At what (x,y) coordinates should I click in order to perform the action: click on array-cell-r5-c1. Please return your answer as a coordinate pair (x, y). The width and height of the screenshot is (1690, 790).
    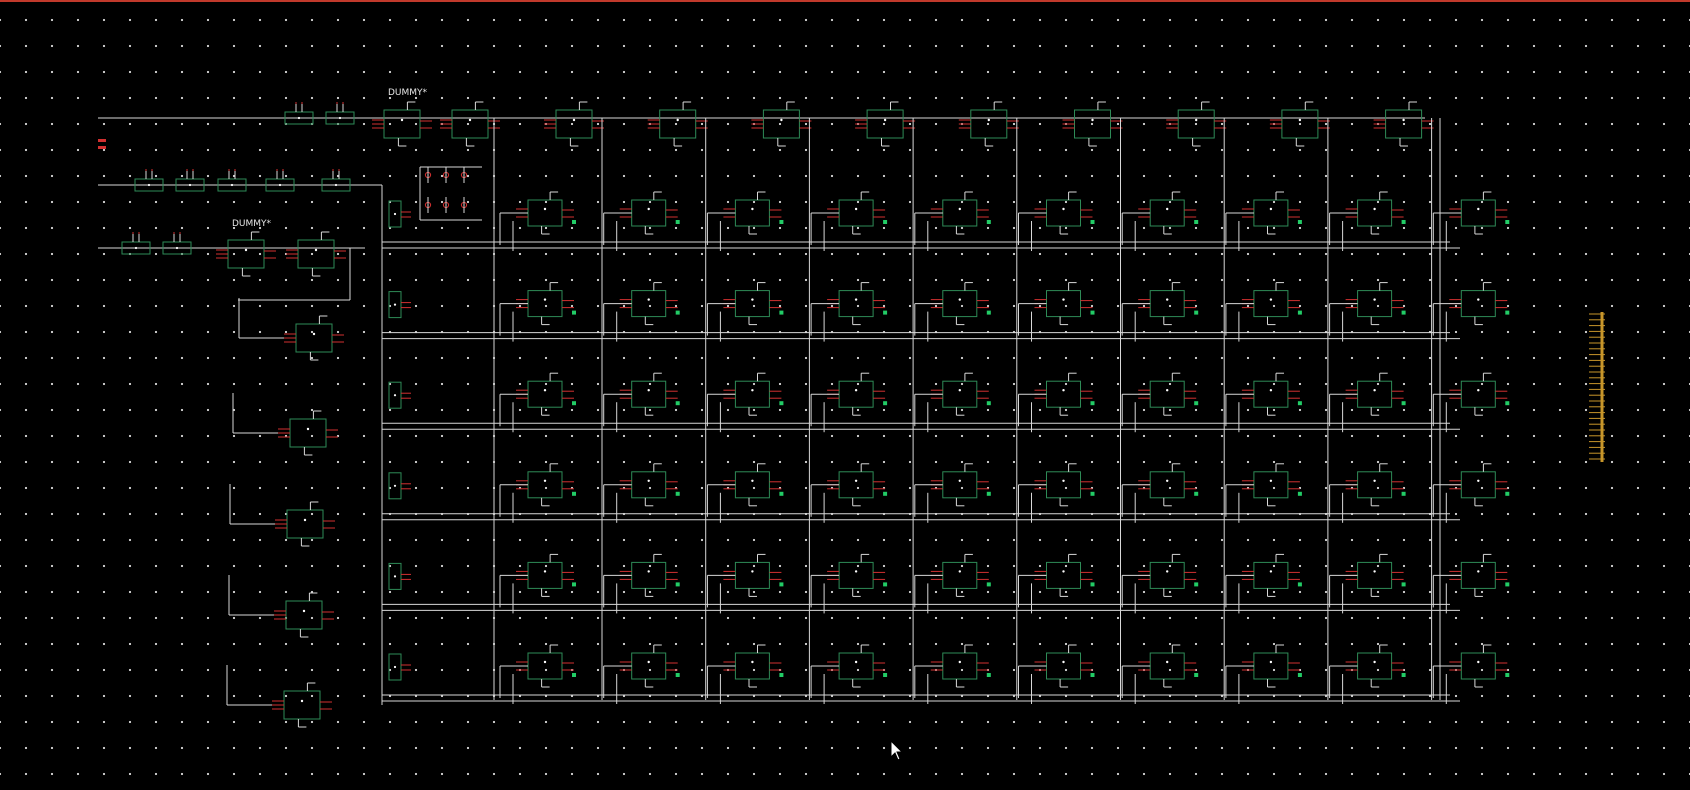
    Looking at the image, I should click on (545, 575).